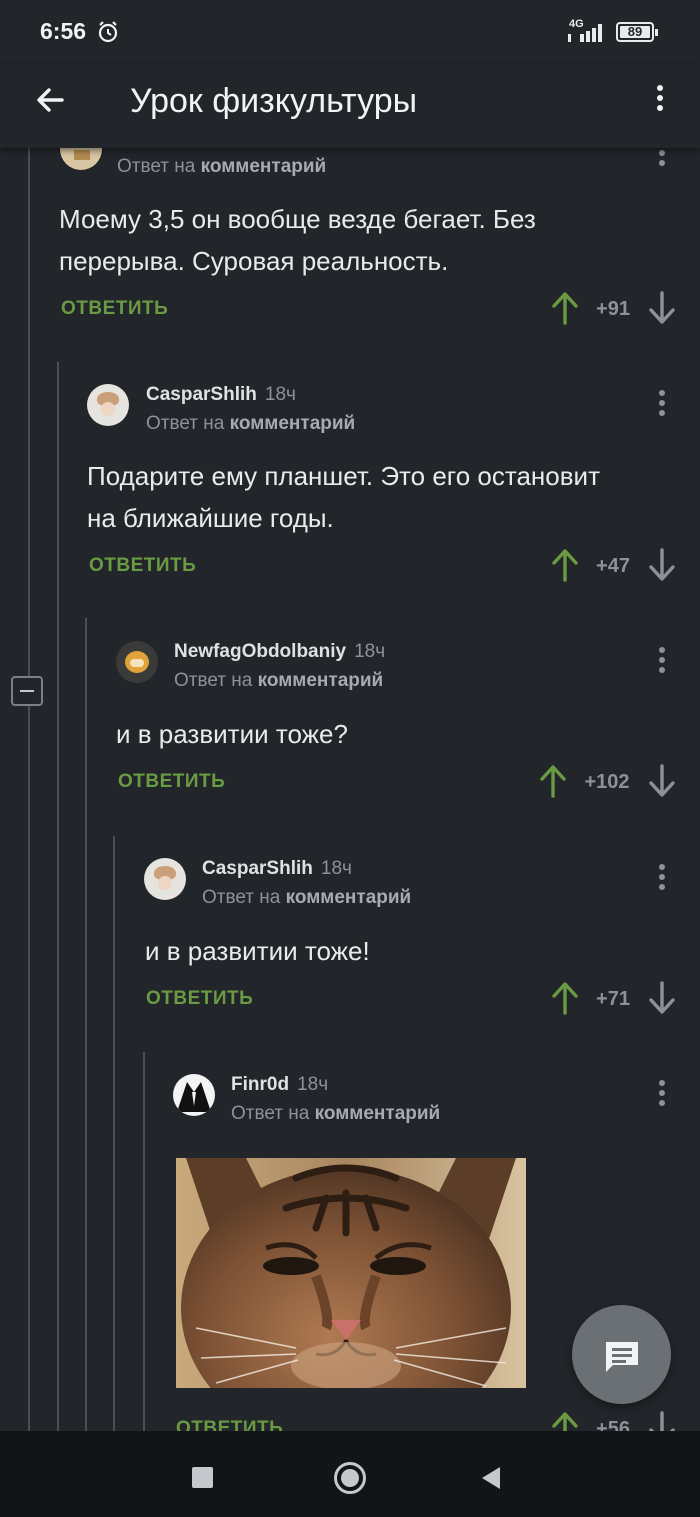  I want to click on comment-text-line: перерыва. Суровая реальность., so click(254, 261).